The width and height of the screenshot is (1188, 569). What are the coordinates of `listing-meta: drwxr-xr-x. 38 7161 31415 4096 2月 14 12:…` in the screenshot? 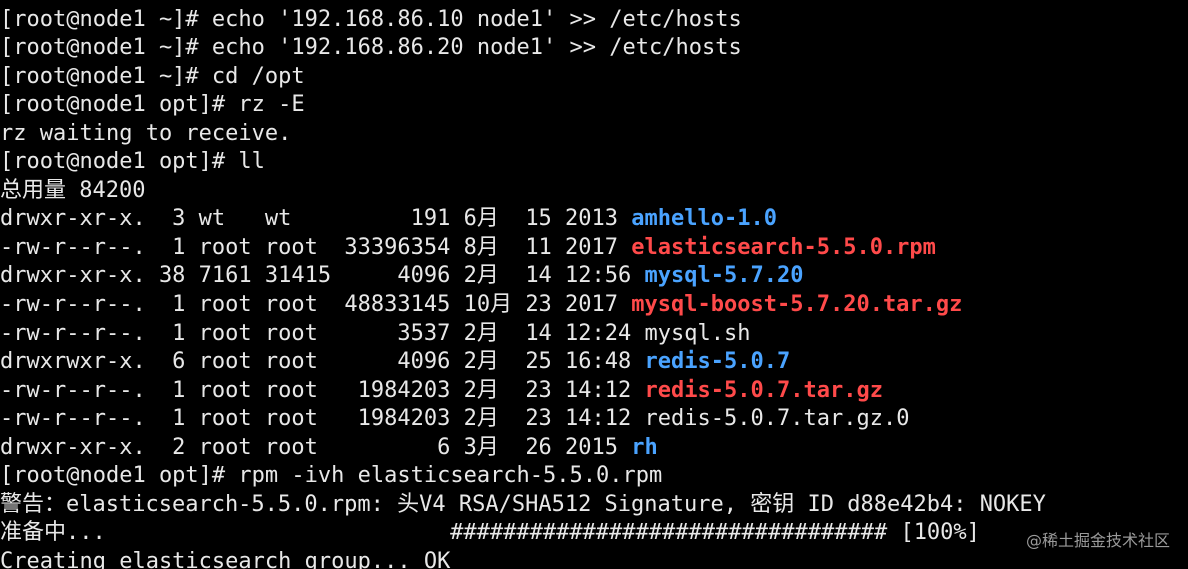 It's located at (322, 275).